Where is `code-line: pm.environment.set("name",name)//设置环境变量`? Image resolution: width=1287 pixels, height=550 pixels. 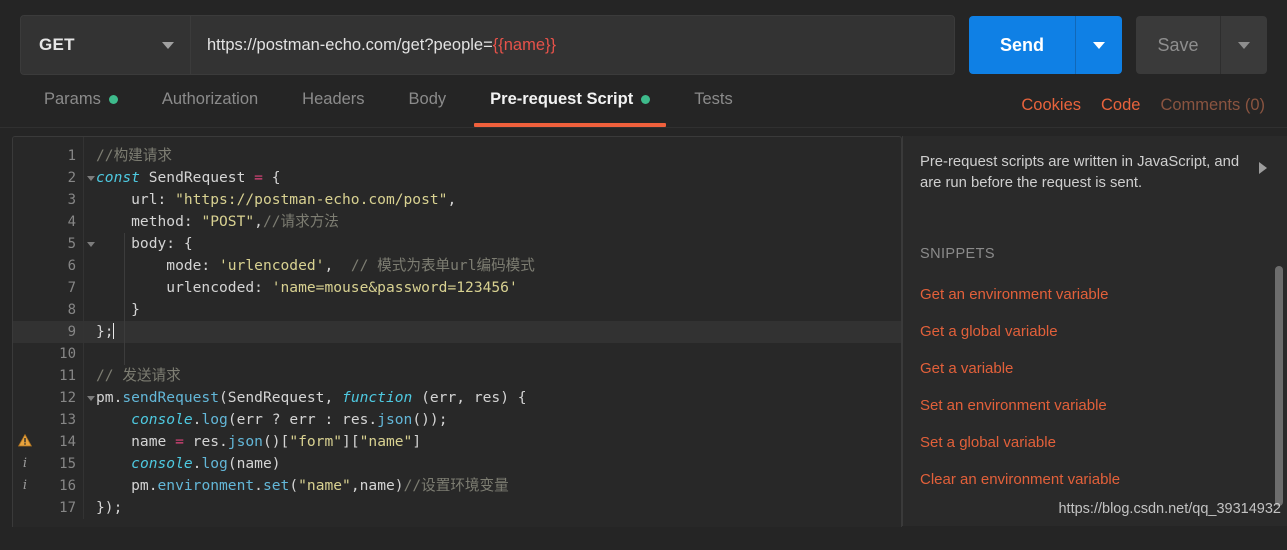
code-line: pm.environment.set("name",name)//设置环境变量 is located at coordinates (492, 486).